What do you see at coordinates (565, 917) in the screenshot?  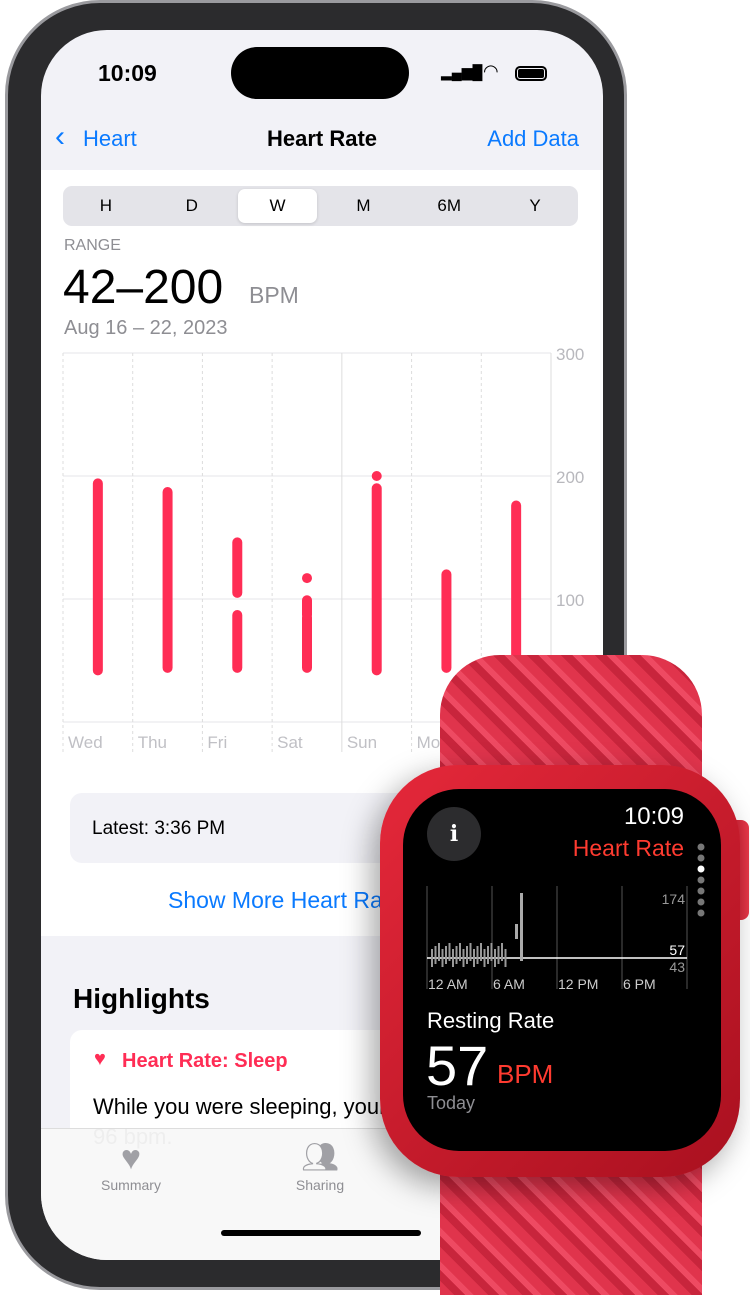 I see `watch-heart-rate-chart: 174 5743 12 AM 6 AM 12 PM 6 PM` at bounding box center [565, 917].